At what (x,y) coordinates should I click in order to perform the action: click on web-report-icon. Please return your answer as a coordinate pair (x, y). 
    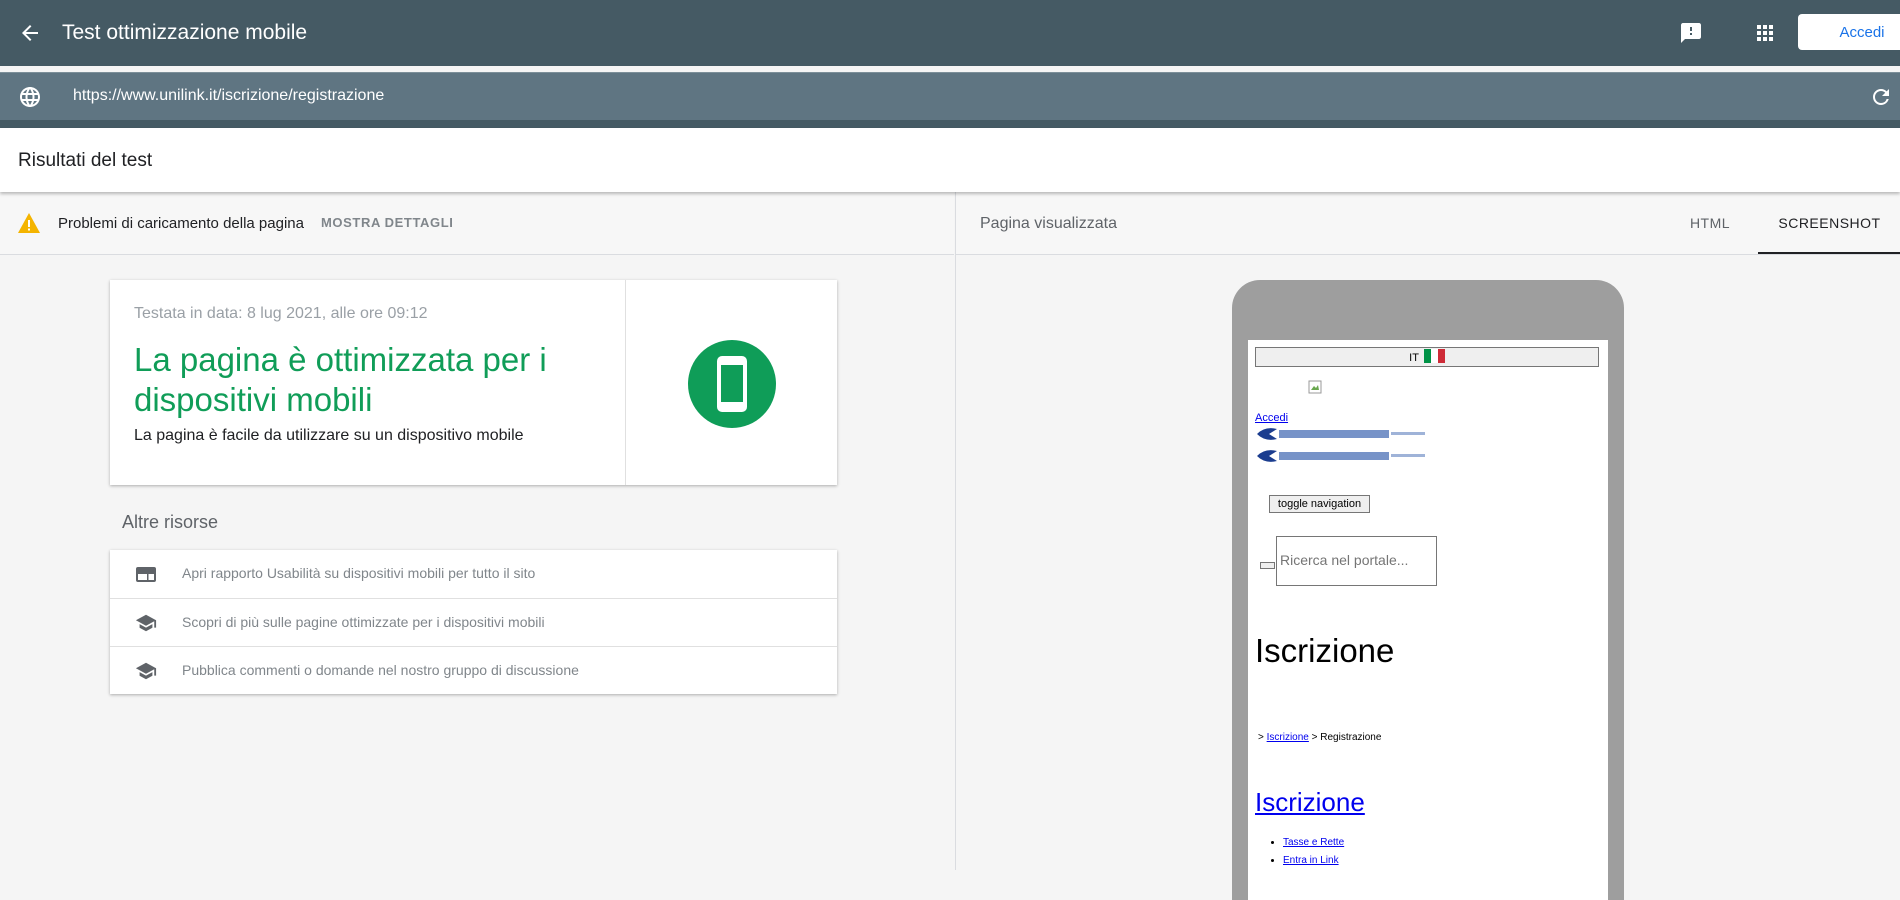
    Looking at the image, I should click on (146, 574).